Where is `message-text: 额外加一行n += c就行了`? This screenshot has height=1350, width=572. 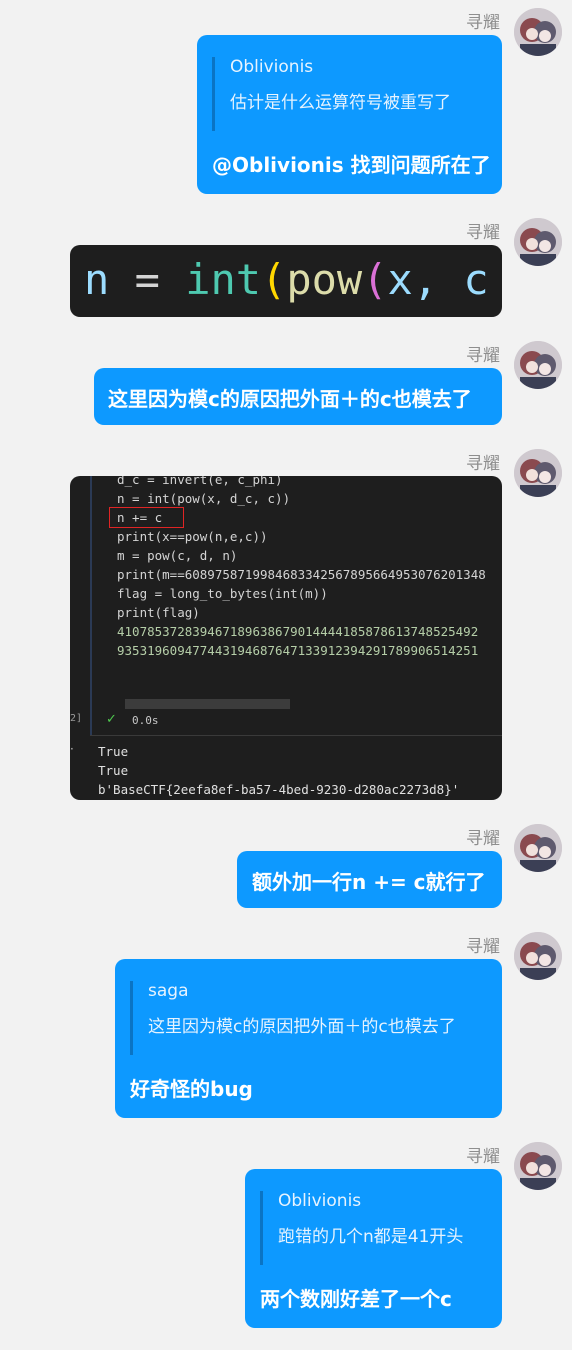 message-text: 额外加一行n += c就行了 is located at coordinates (369, 882).